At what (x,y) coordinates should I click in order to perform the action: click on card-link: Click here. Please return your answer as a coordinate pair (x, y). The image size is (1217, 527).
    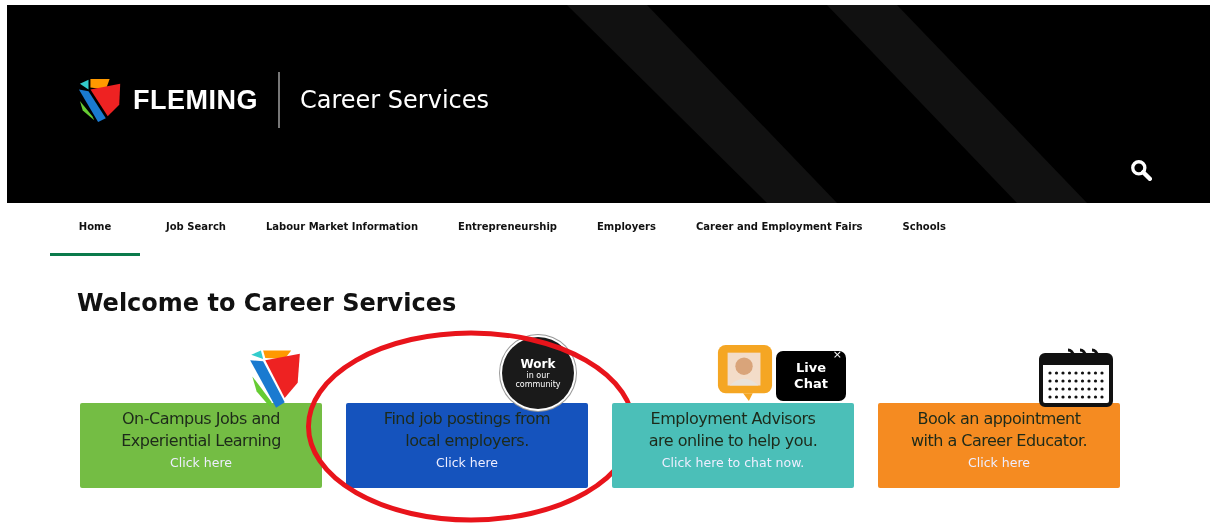
    Looking at the image, I should click on (467, 462).